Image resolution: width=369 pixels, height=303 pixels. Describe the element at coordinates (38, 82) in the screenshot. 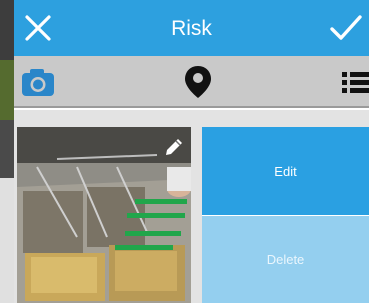

I see `camera-icon` at that location.